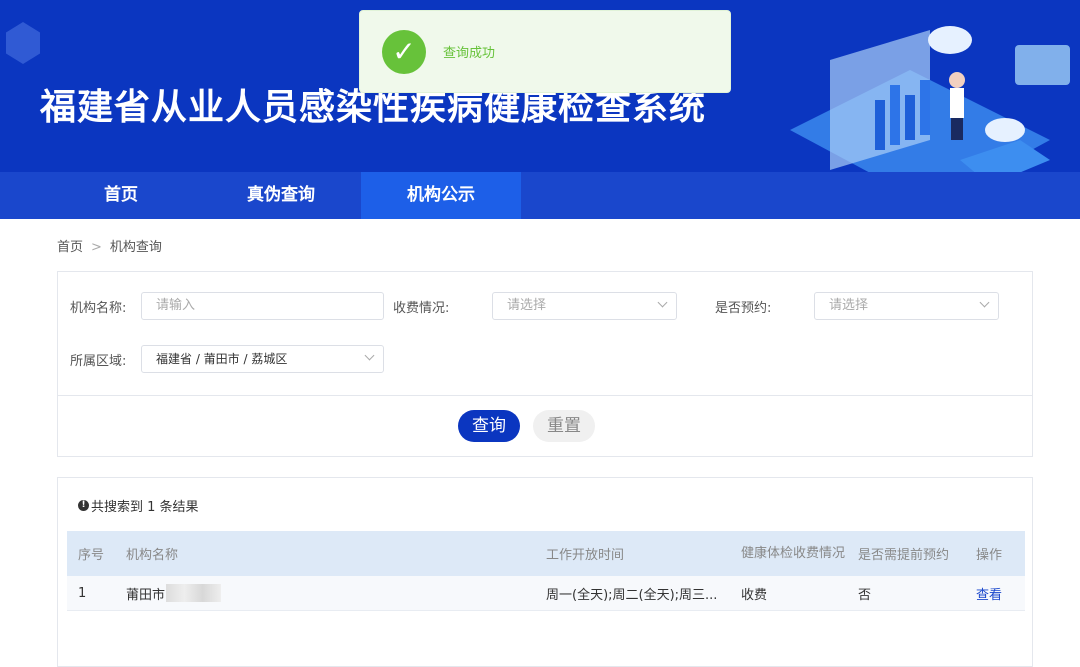  What do you see at coordinates (989, 555) in the screenshot?
I see `col-action: 操作` at bounding box center [989, 555].